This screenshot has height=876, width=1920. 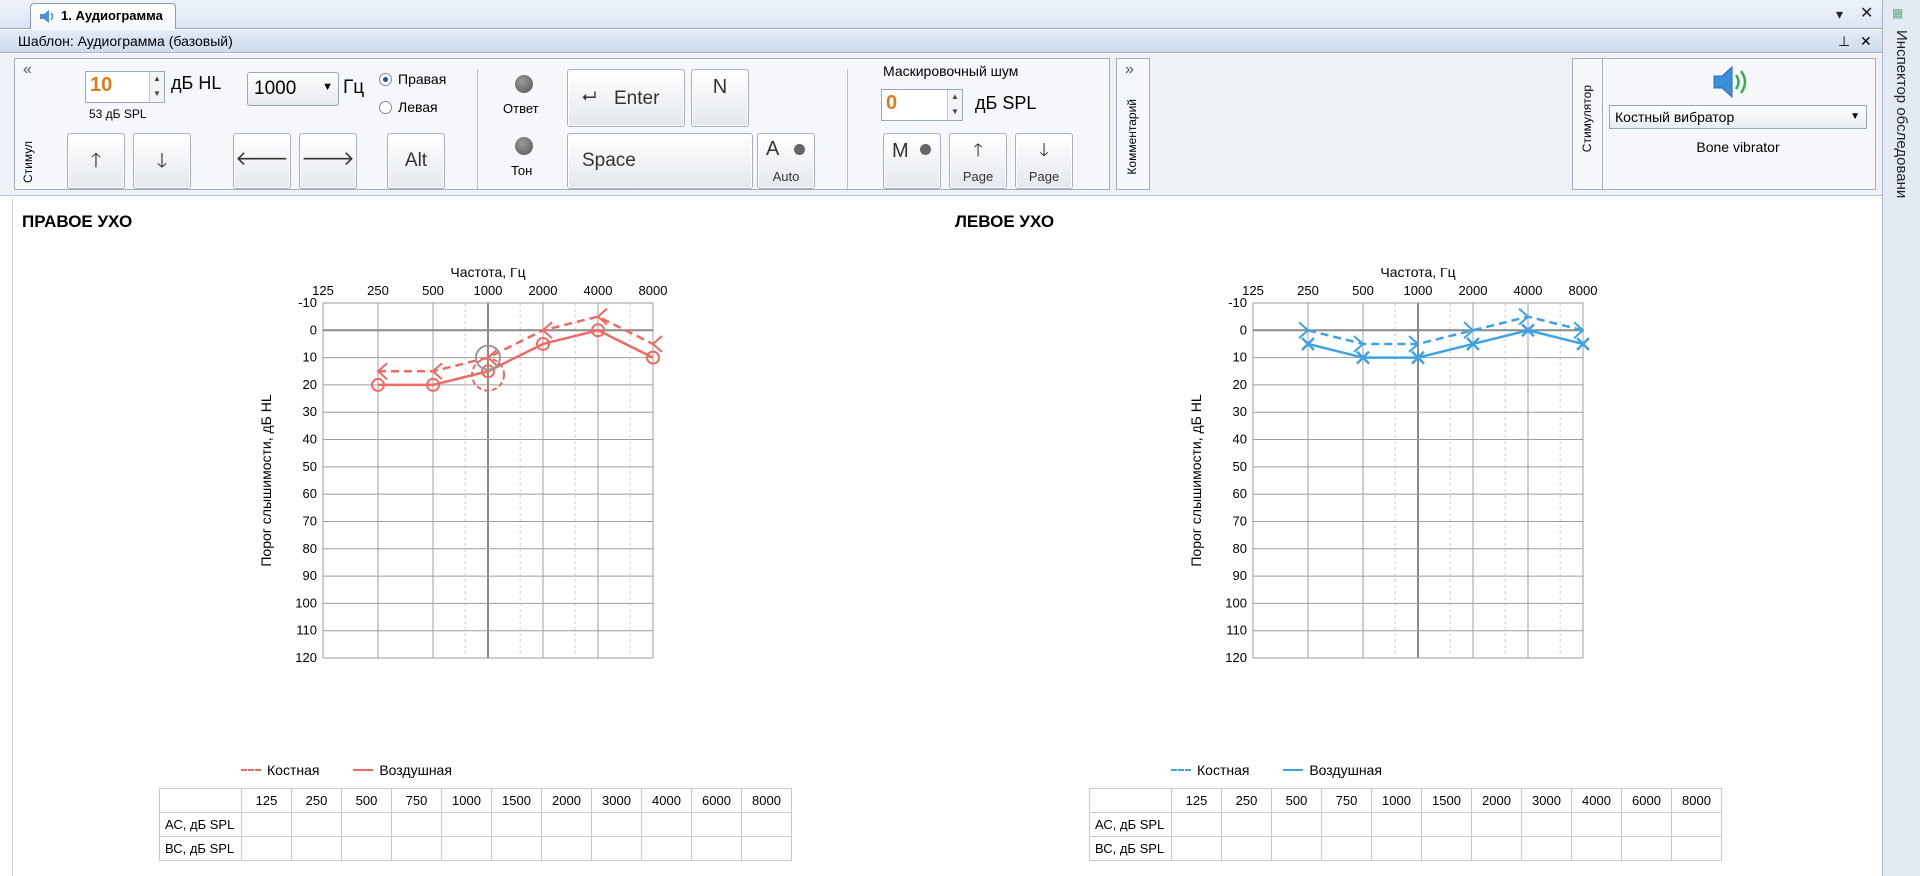 What do you see at coordinates (1240, 520) in the screenshot?
I see `y-tick-label: 70` at bounding box center [1240, 520].